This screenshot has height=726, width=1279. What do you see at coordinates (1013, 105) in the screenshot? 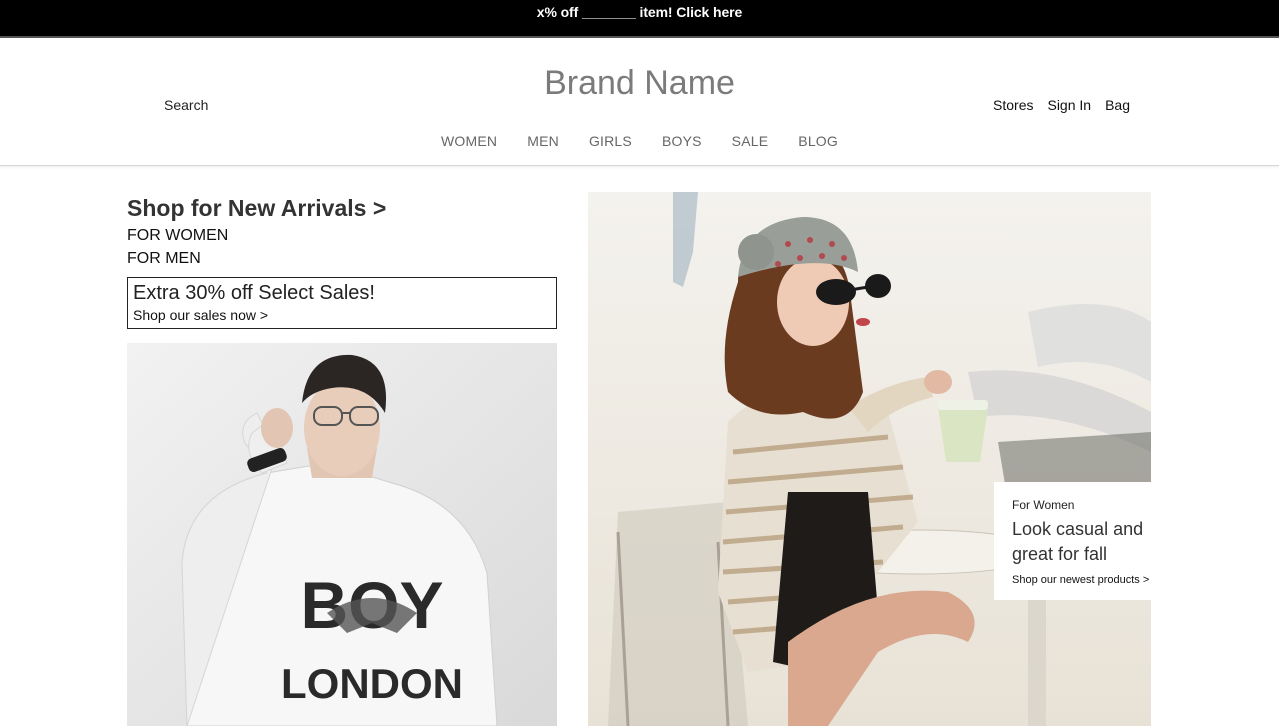
I see `stores-link: Stores` at bounding box center [1013, 105].